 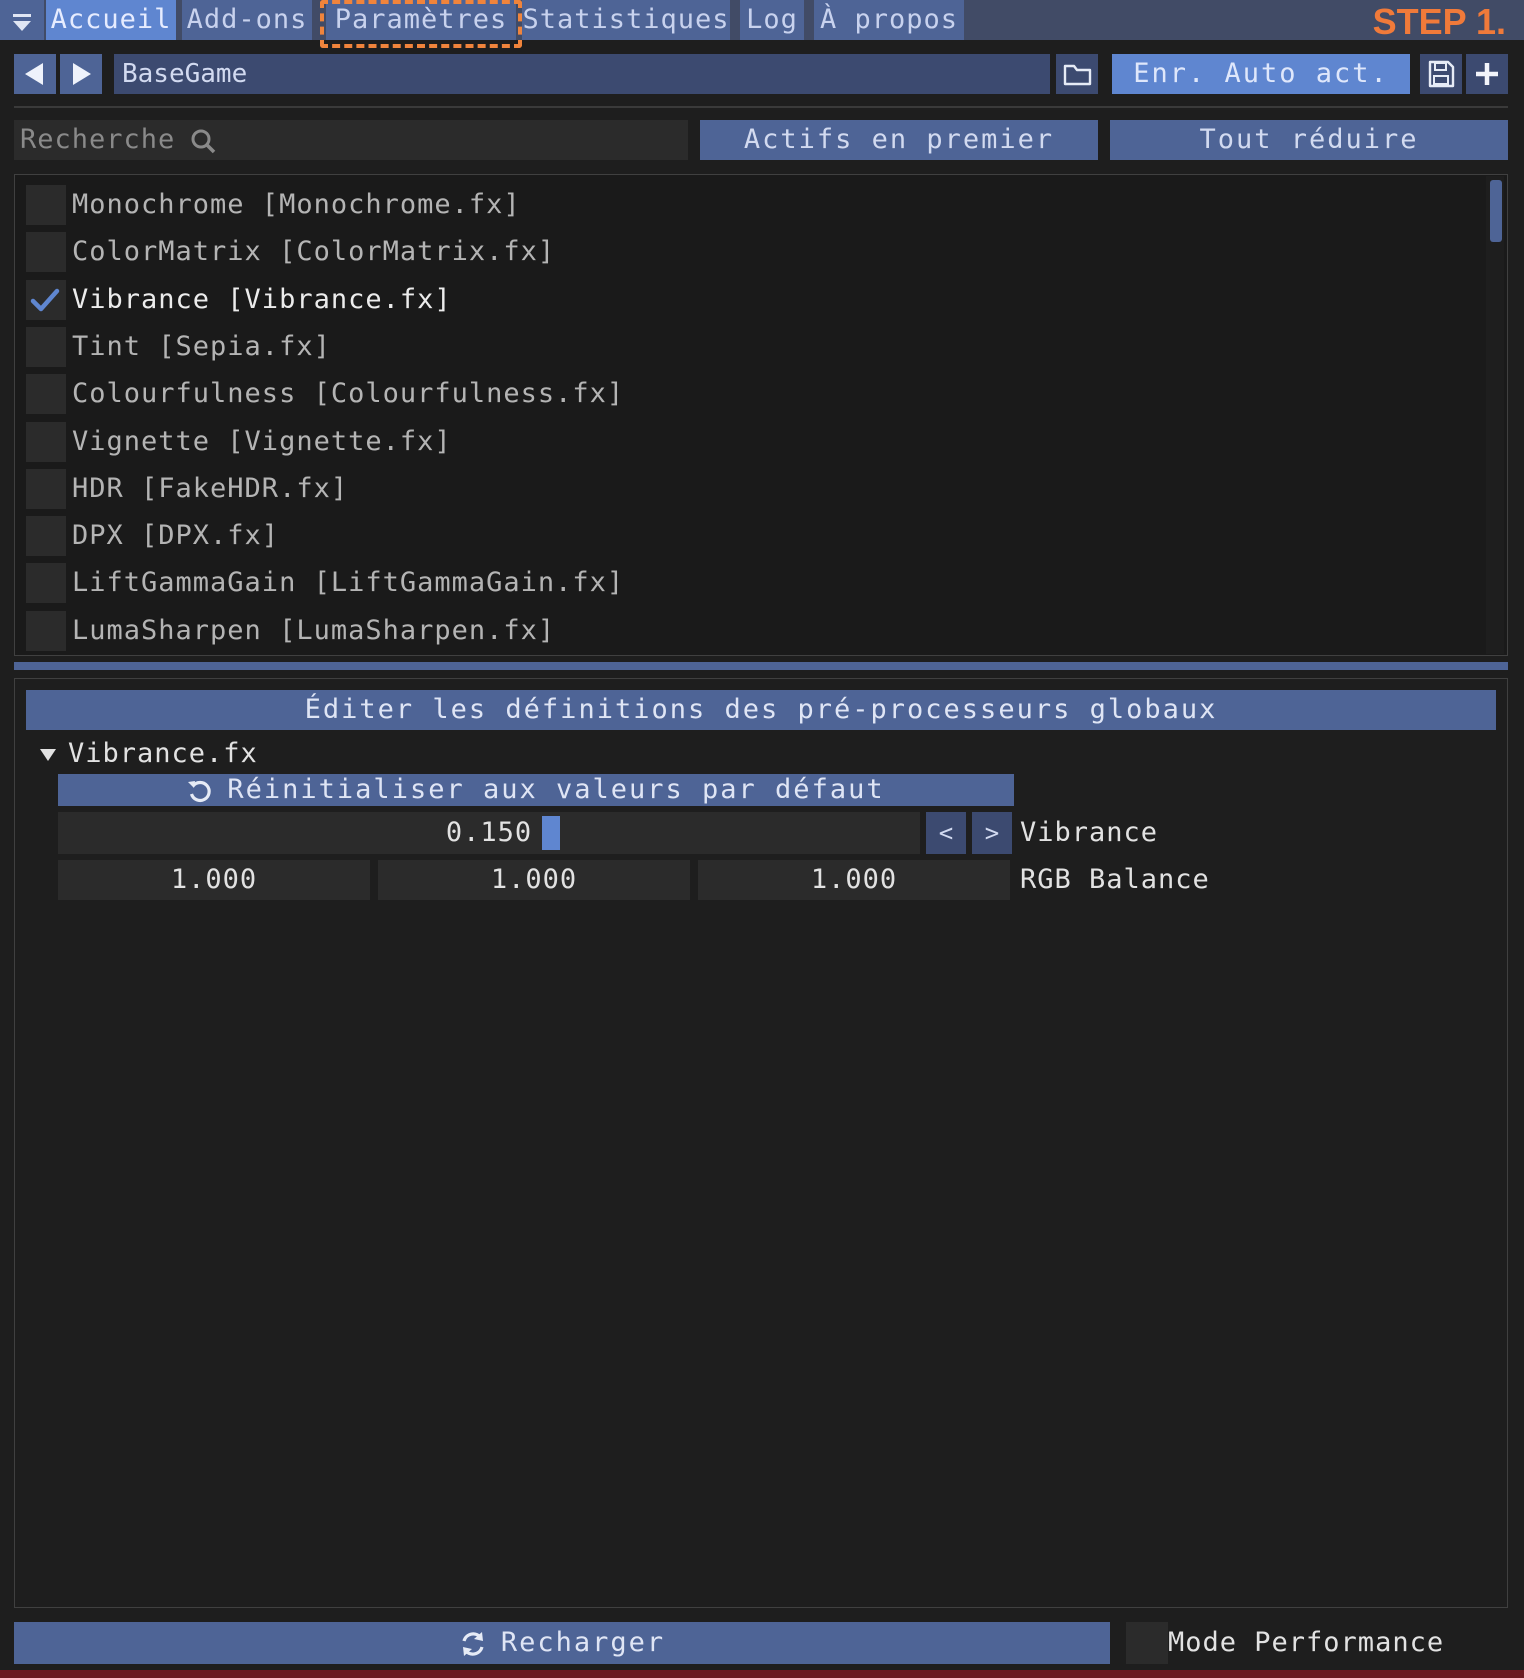 What do you see at coordinates (348, 393) in the screenshot?
I see `effect-label: Colourfulness [Colourfulness.fx]` at bounding box center [348, 393].